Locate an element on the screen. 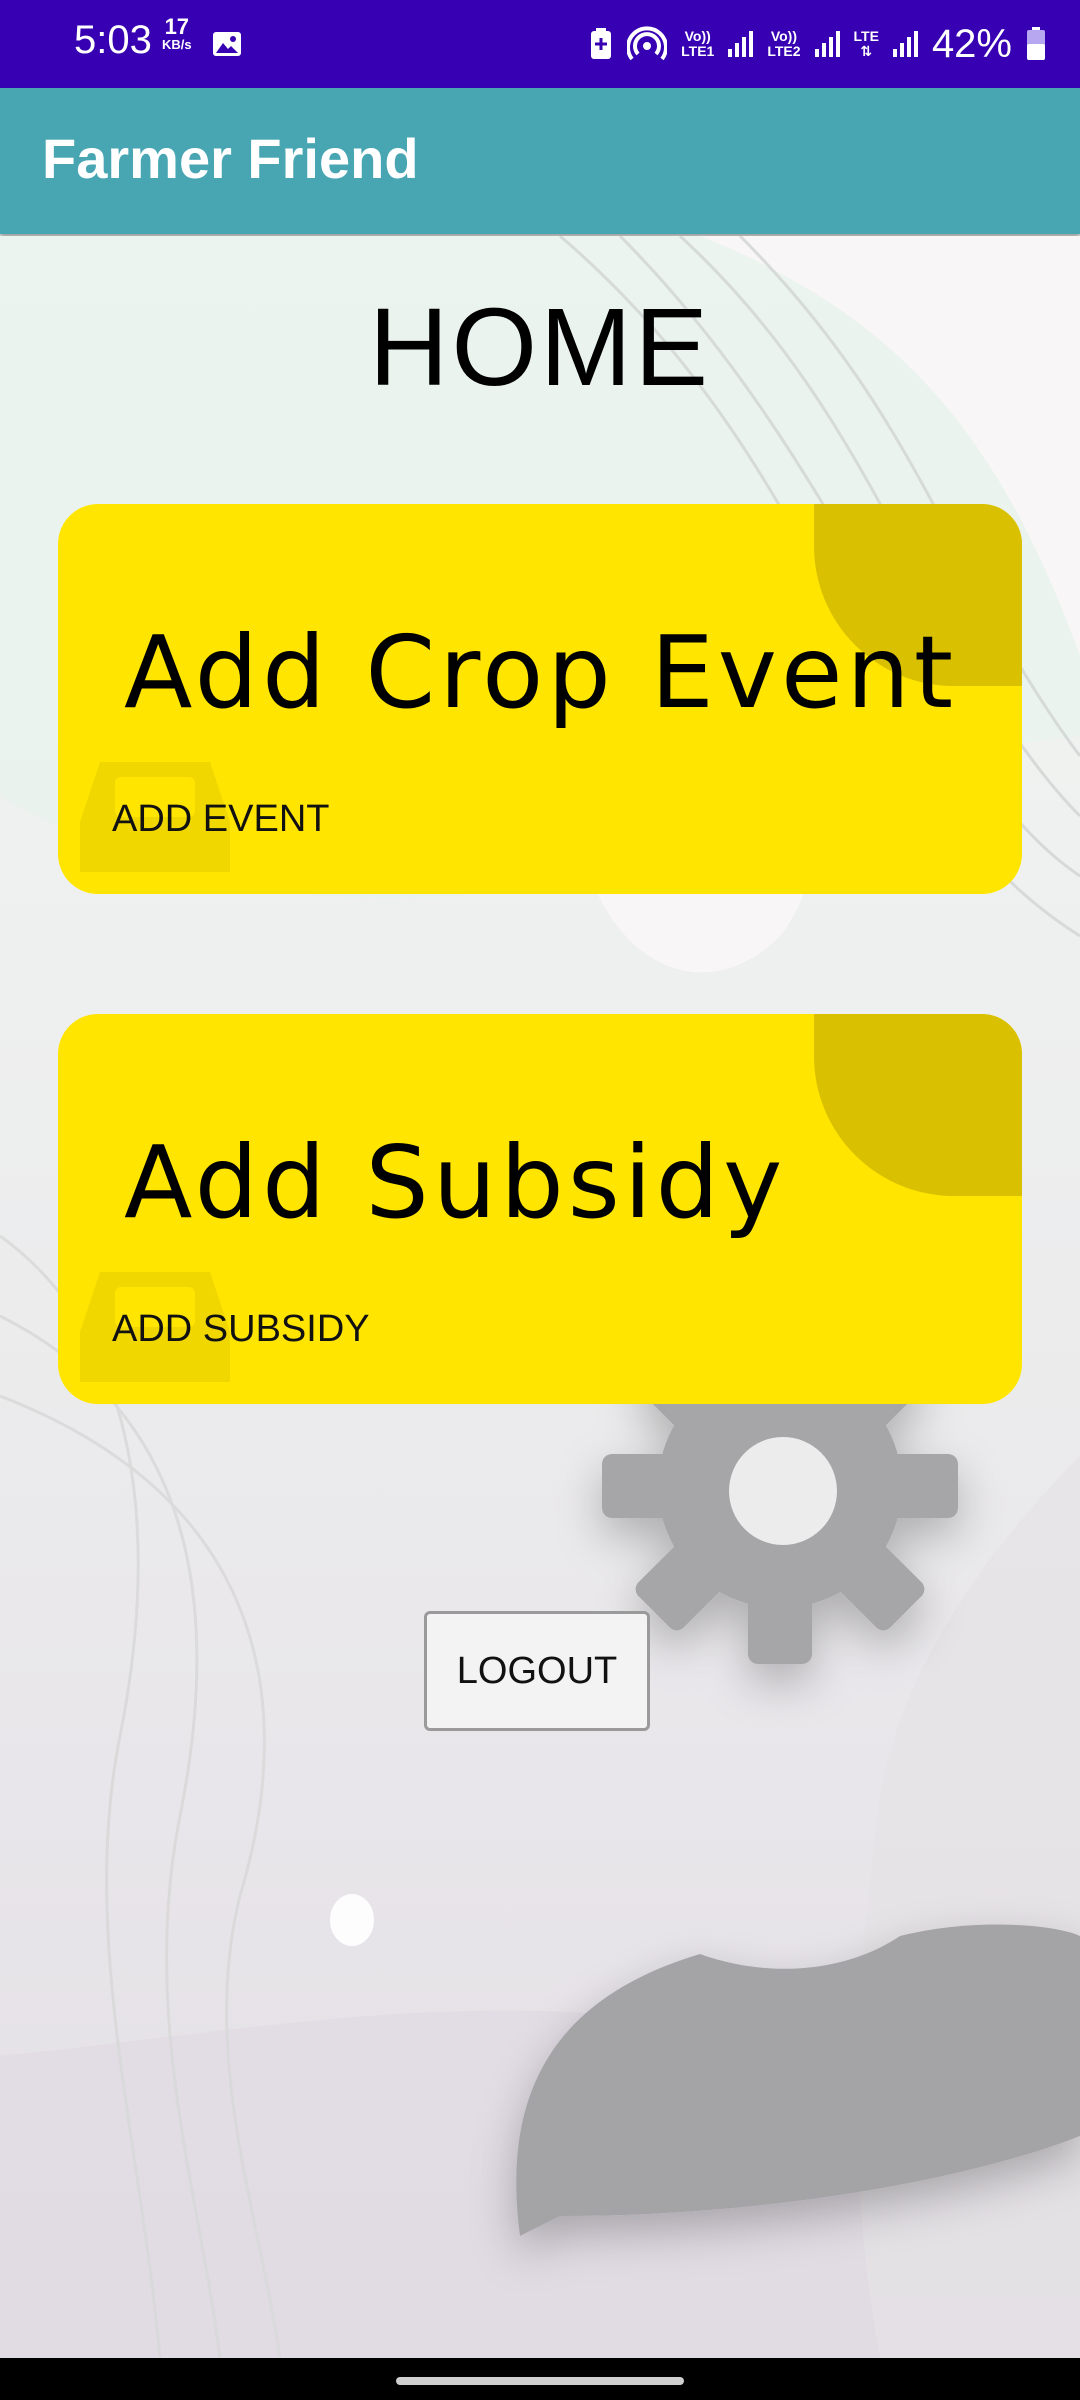 Image resolution: width=1080 pixels, height=2400 pixels. add-subsidy-card: Add Subsidy ADD SUBSIDY is located at coordinates (540, 1209).